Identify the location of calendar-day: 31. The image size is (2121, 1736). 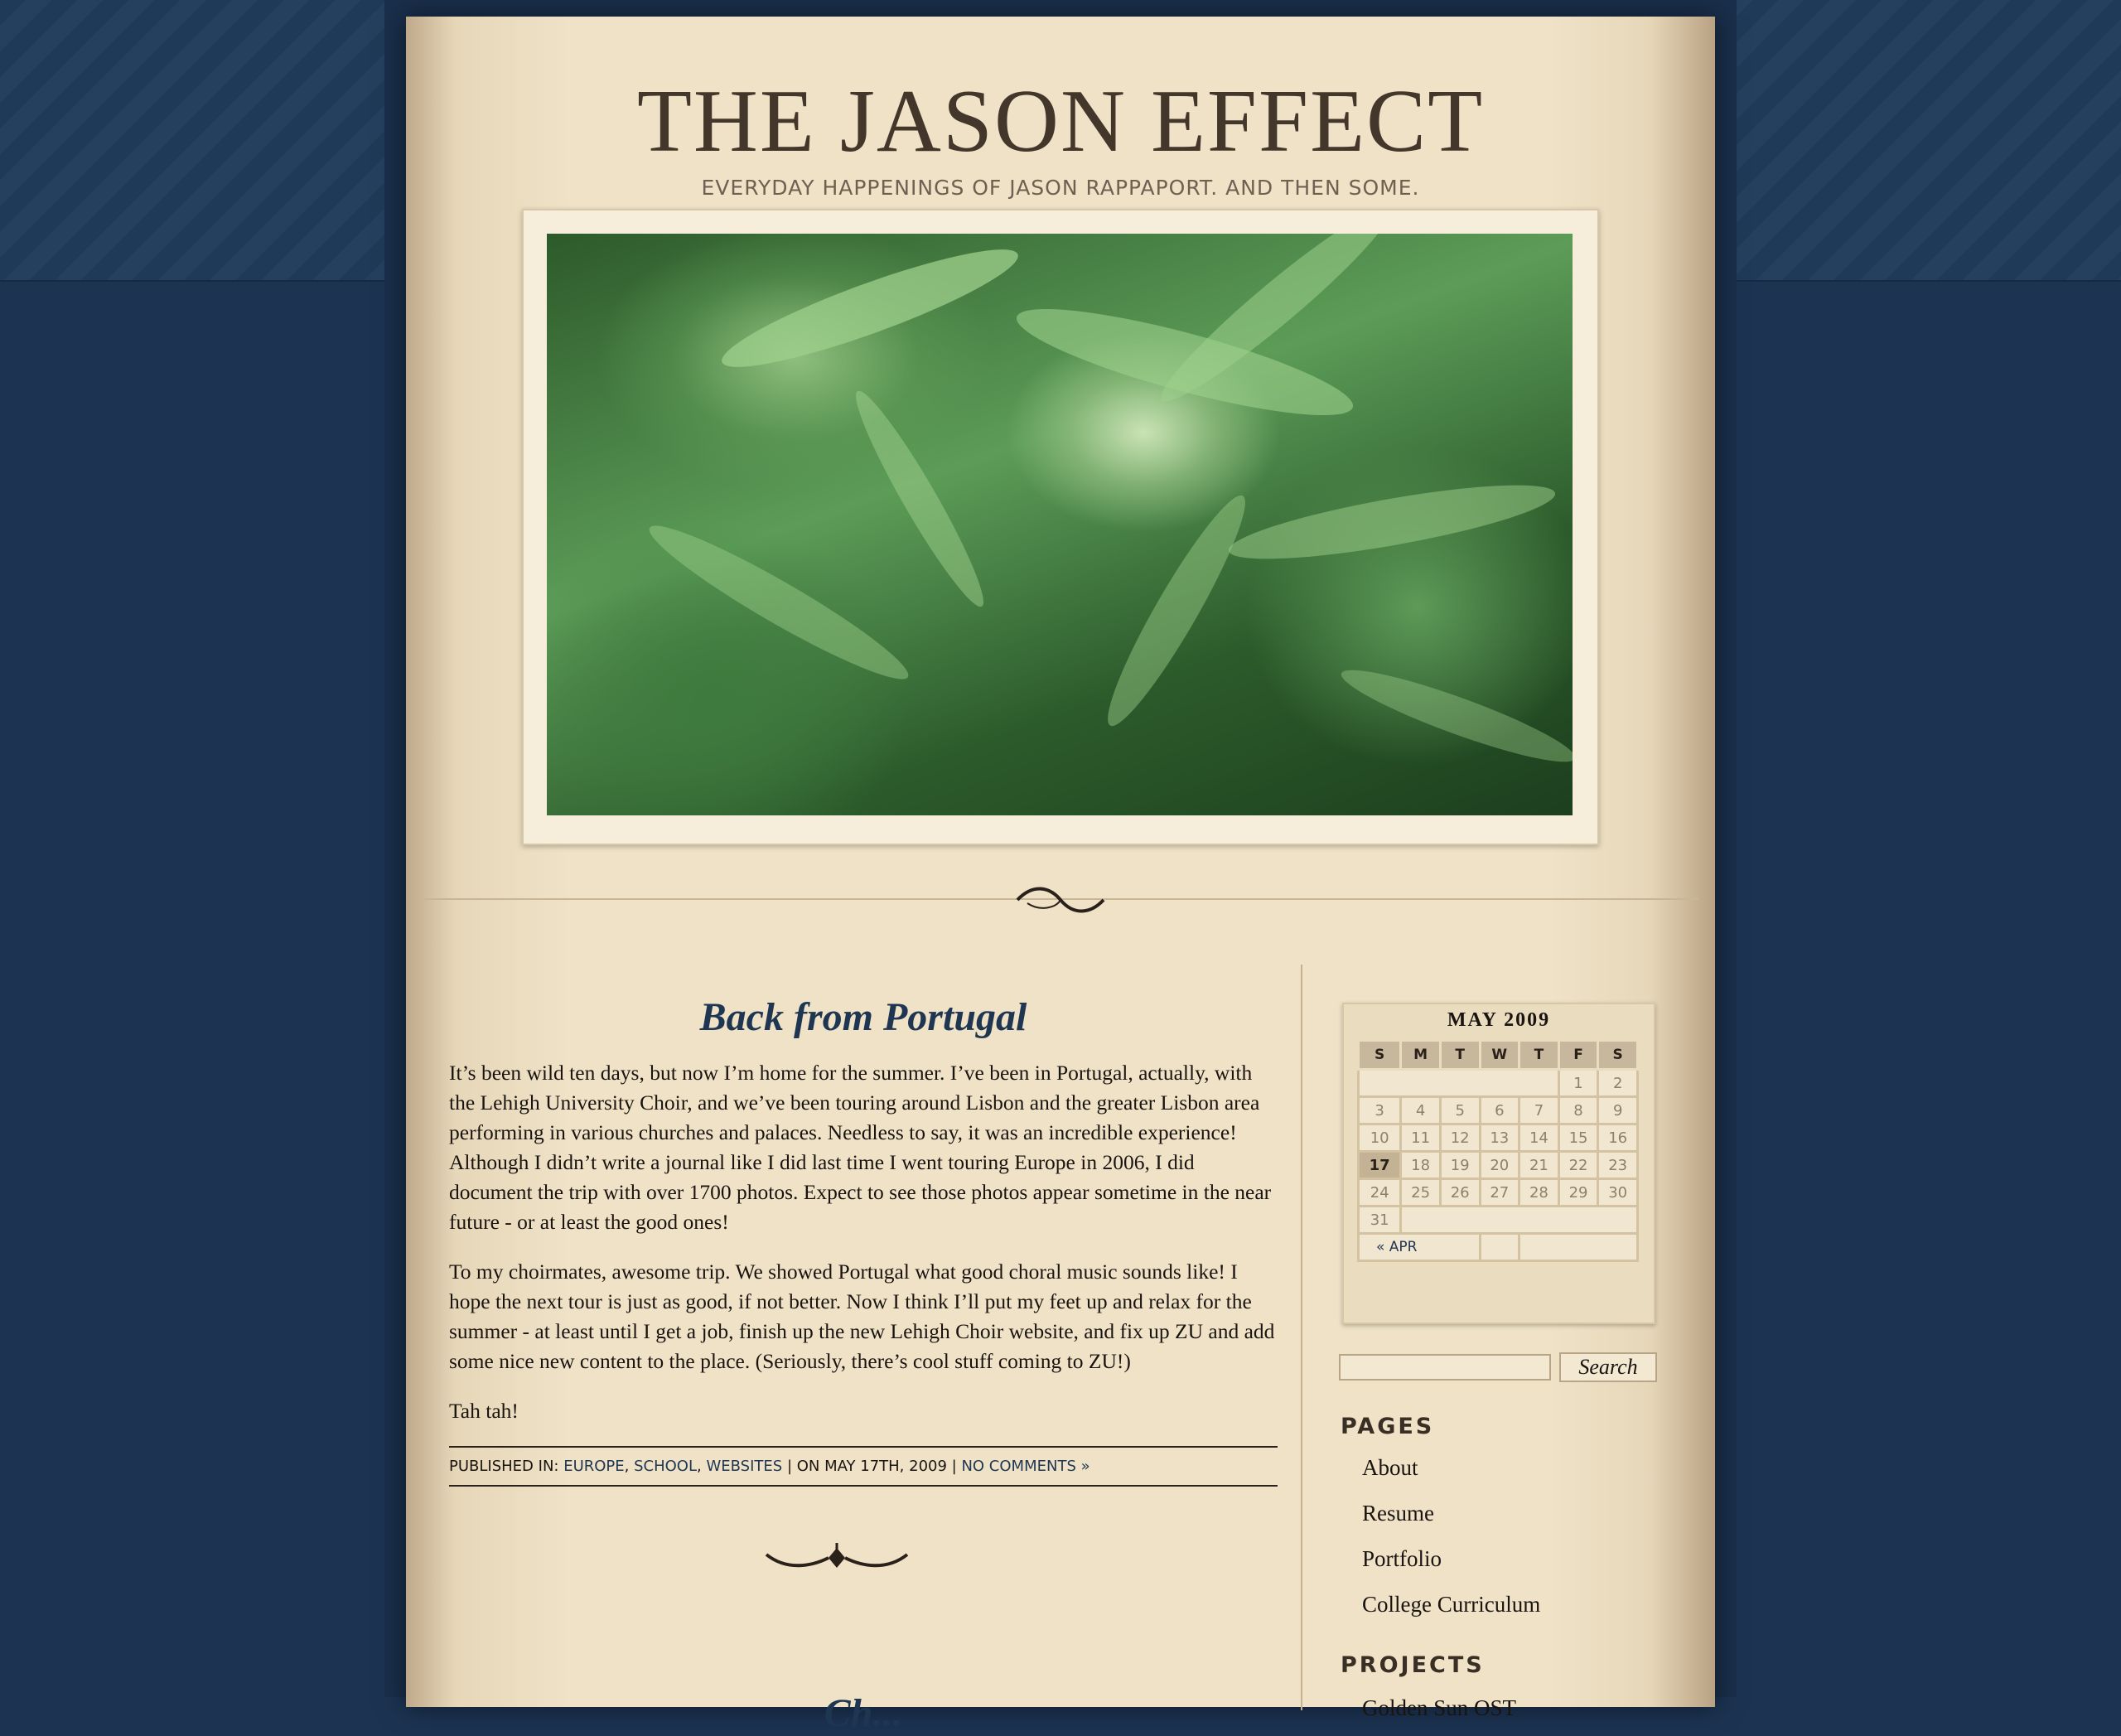
(1380, 1220).